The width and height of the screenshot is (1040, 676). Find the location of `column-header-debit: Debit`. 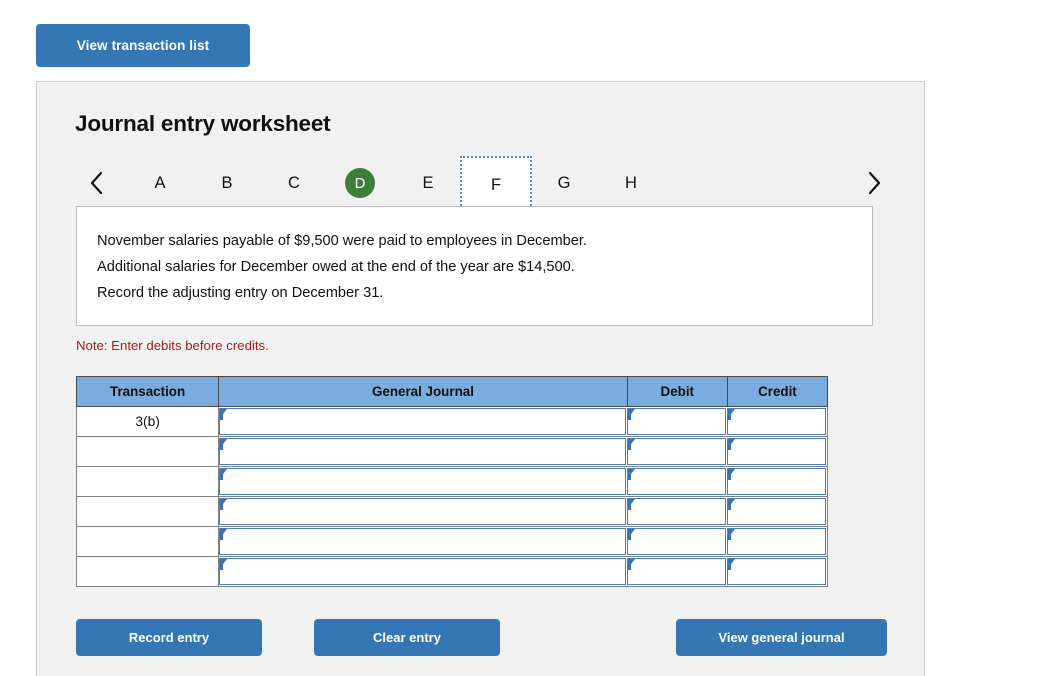

column-header-debit: Debit is located at coordinates (677, 391).